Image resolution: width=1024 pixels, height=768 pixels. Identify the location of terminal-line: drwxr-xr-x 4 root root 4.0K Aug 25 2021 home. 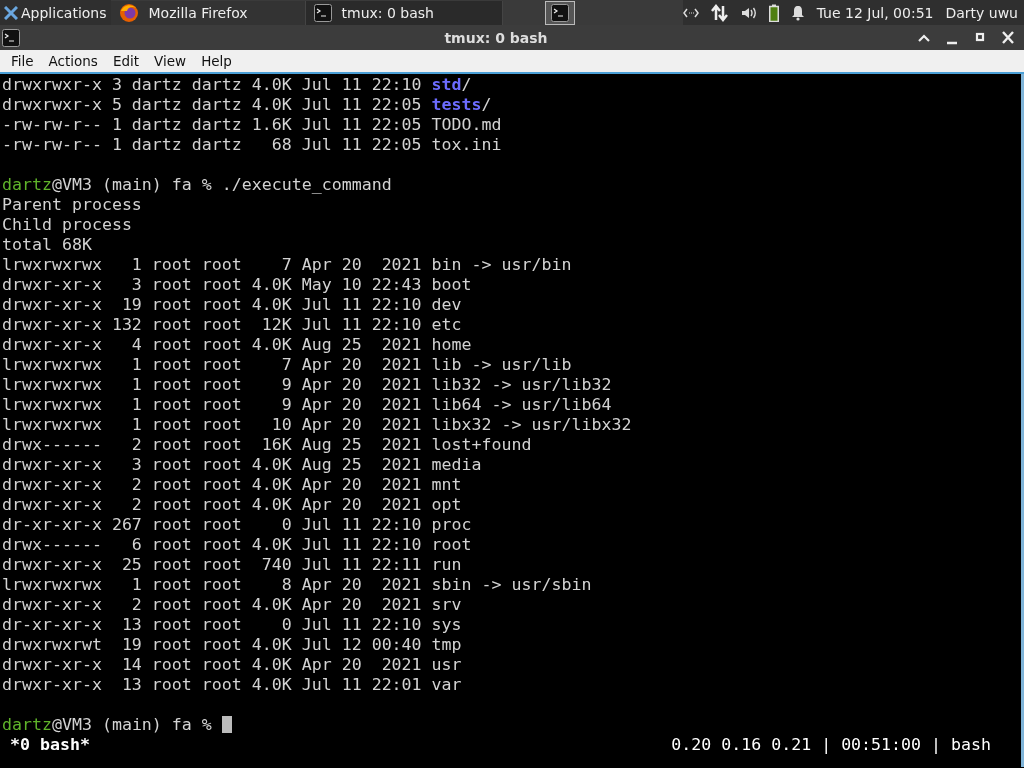
(237, 344).